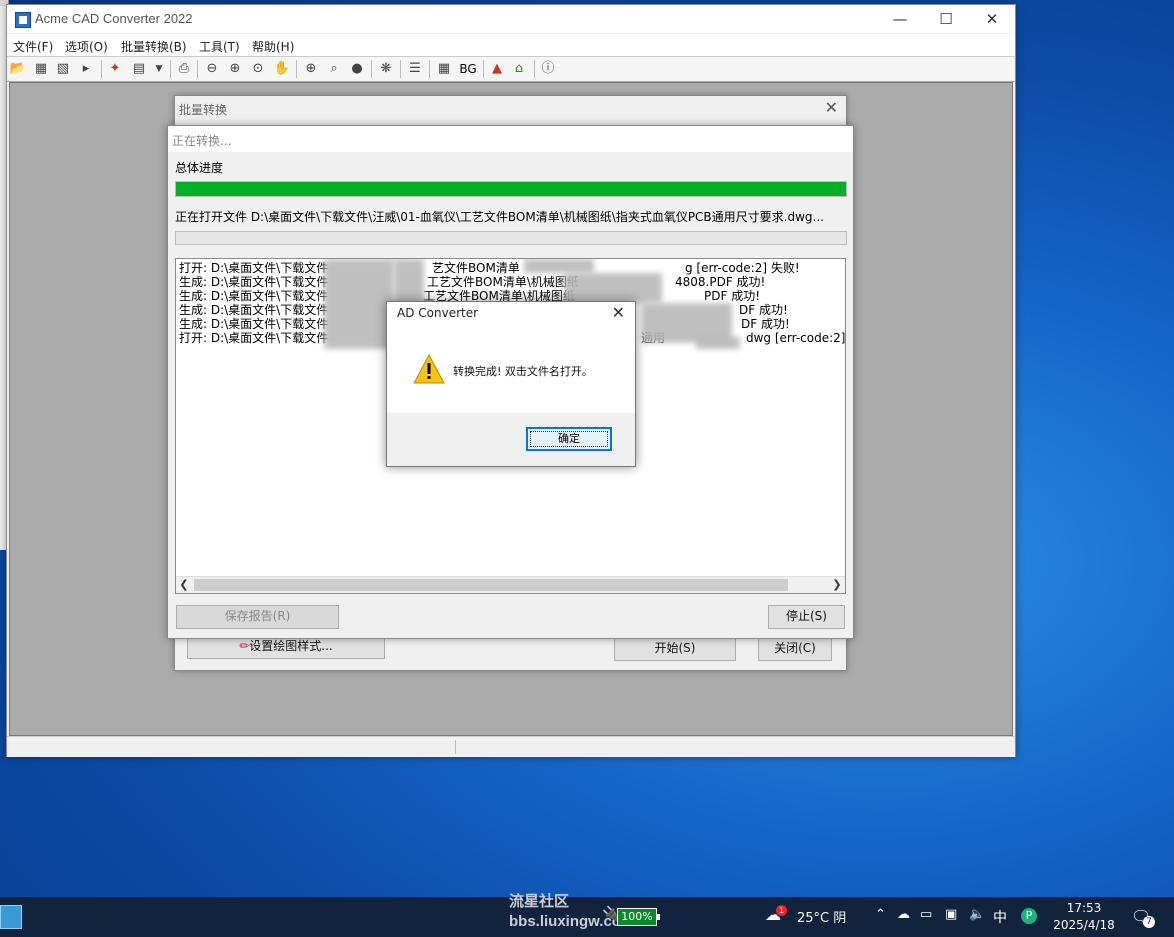 The height and width of the screenshot is (937, 1174). I want to click on batch-dialog-title: 批量转换, so click(203, 110).